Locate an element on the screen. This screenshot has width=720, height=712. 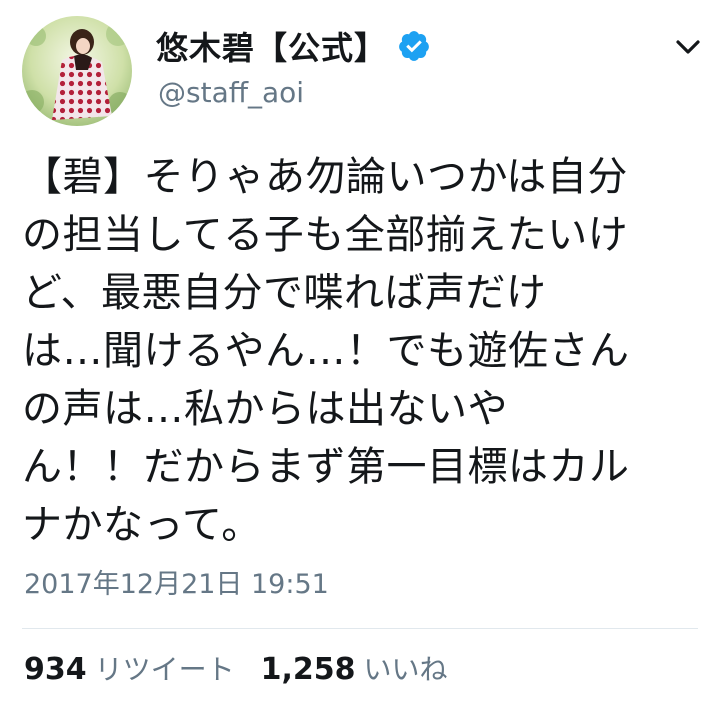
likes-label: いいね is located at coordinates (405, 669).